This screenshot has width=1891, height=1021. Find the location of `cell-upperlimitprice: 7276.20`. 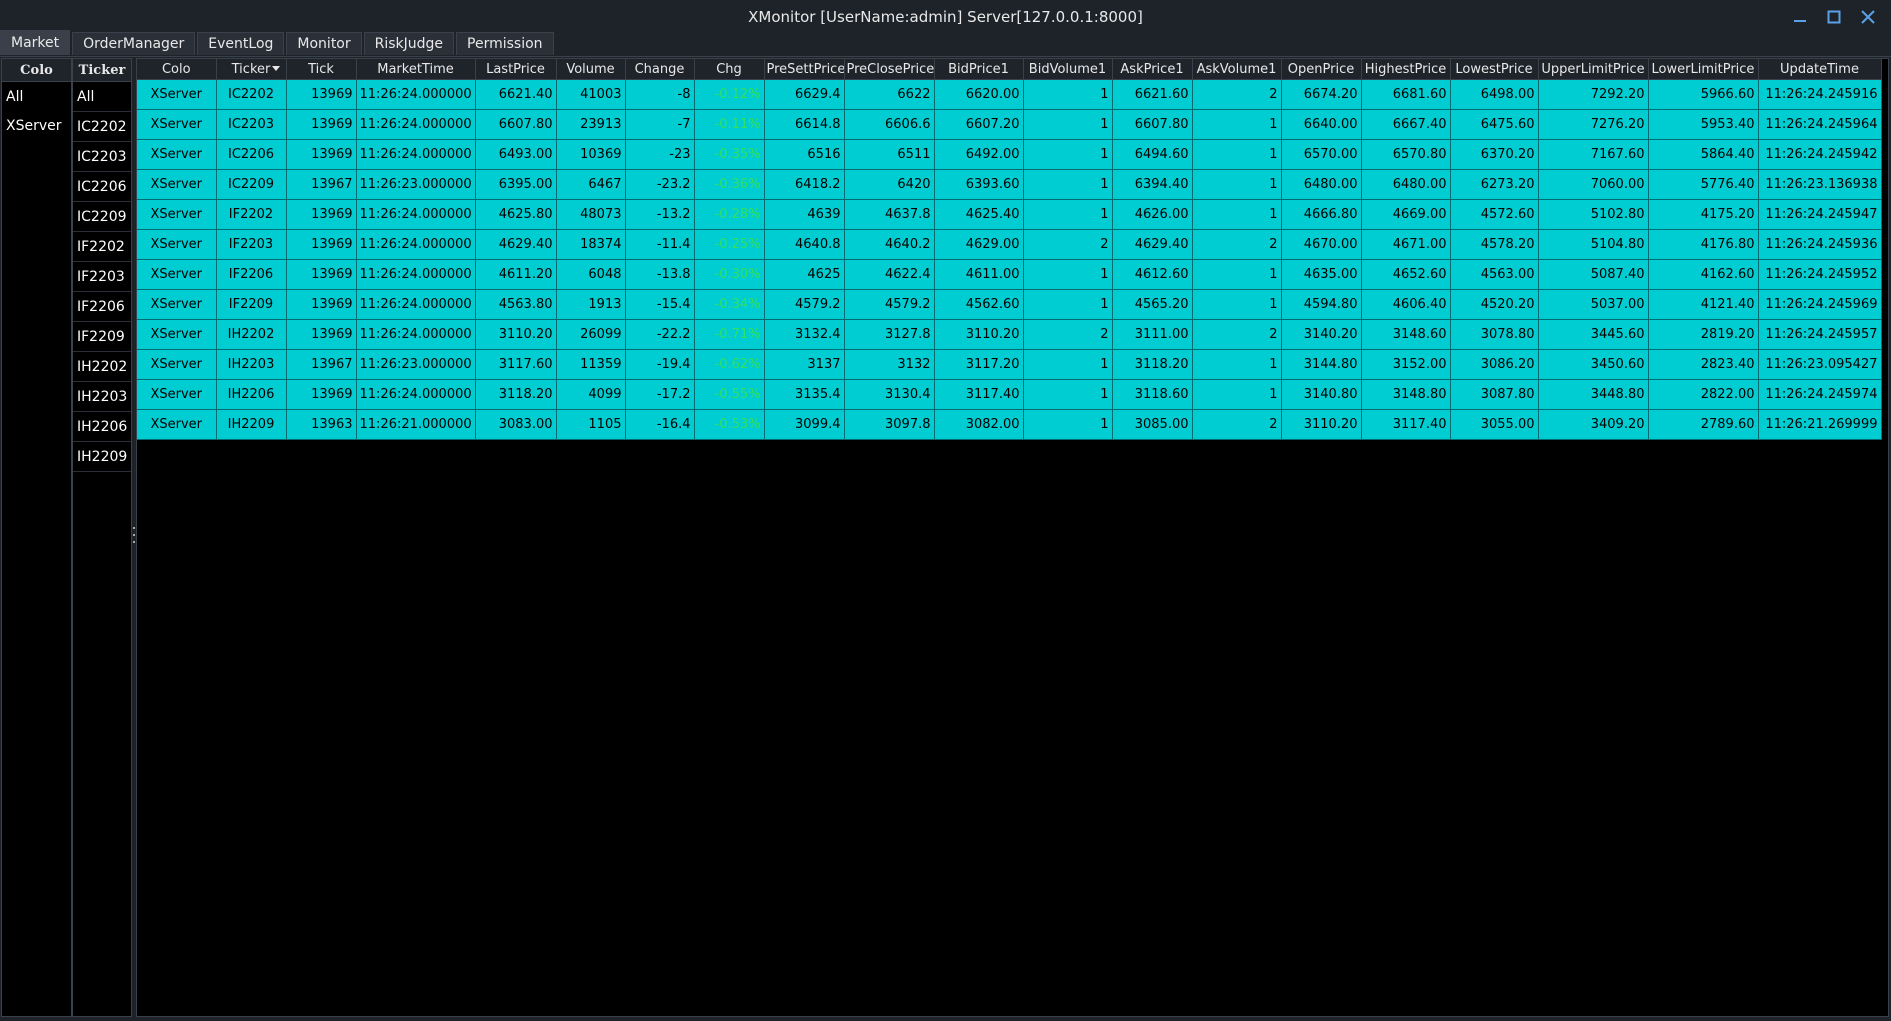

cell-upperlimitprice: 7276.20 is located at coordinates (1593, 124).